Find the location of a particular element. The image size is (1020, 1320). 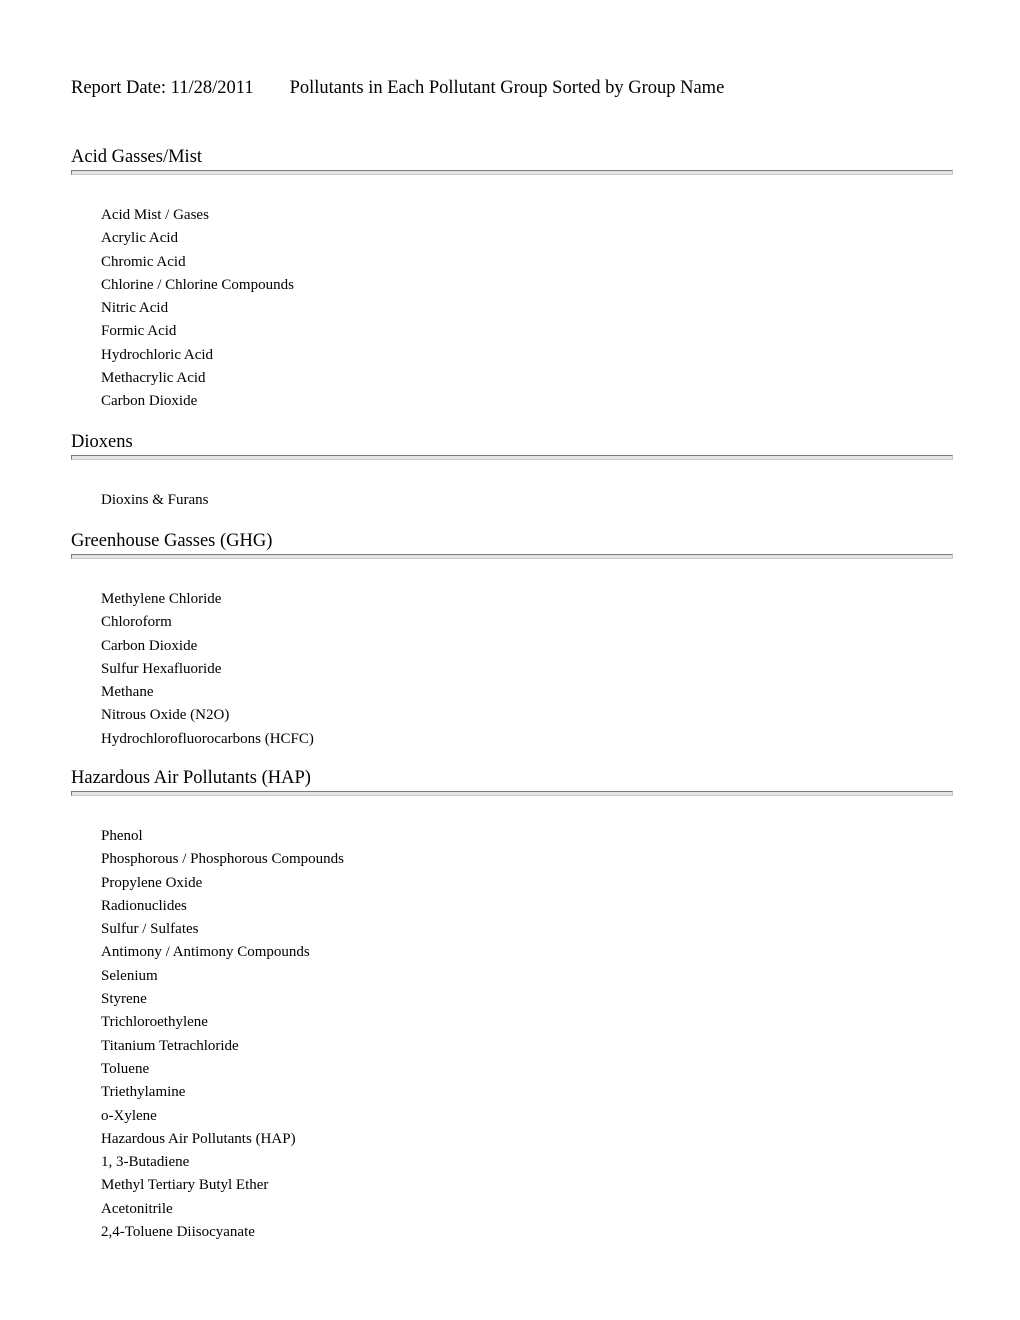

pollutant-item: Trichloroethylene is located at coordinates (154, 1022).